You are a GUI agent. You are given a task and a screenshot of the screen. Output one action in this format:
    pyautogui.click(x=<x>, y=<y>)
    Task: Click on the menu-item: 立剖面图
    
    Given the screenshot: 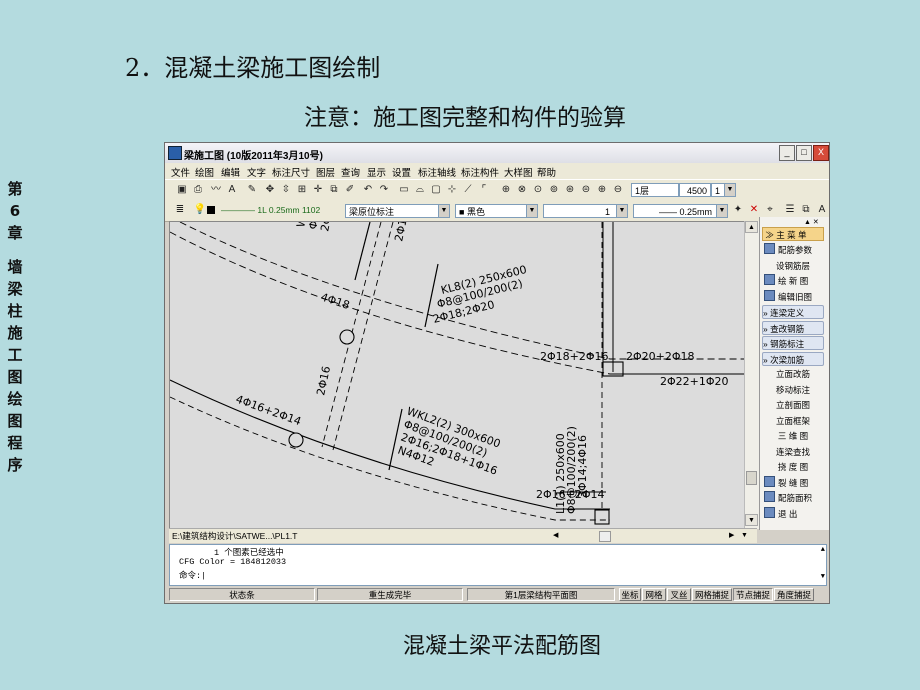 What is the action you would take?
    pyautogui.click(x=793, y=405)
    